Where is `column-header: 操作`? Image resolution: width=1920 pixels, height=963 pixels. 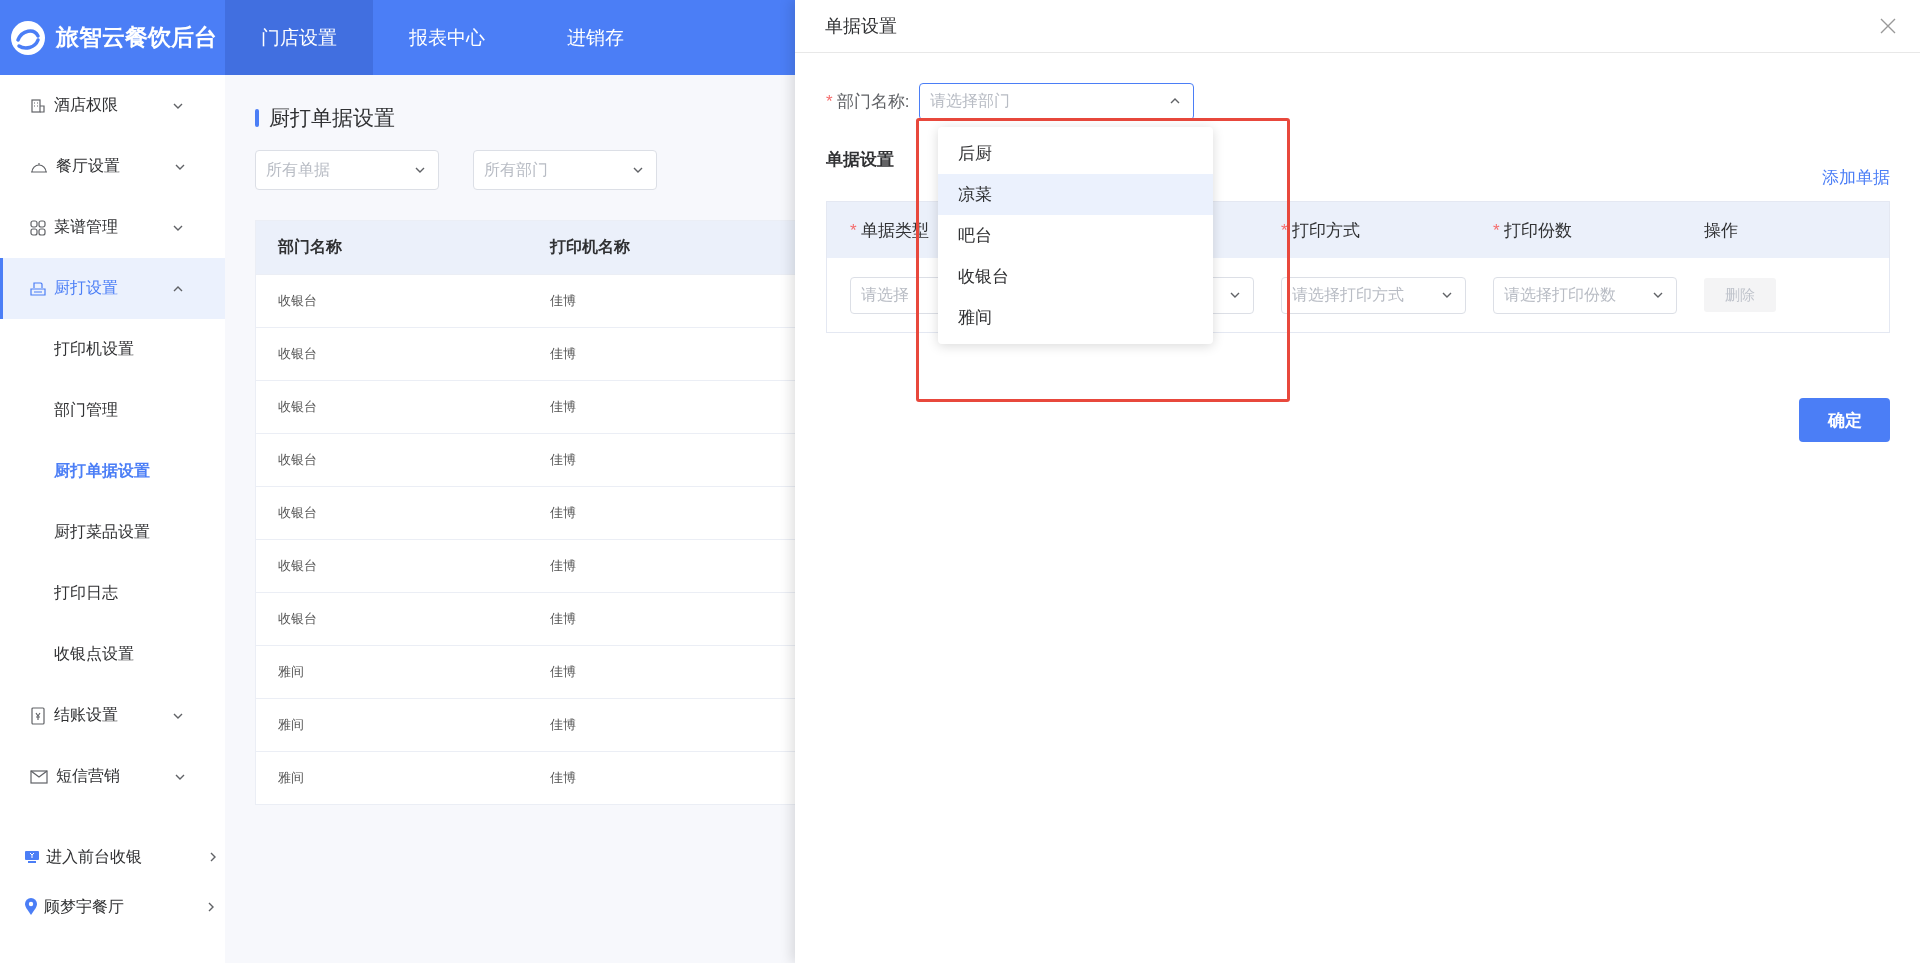 column-header: 操作 is located at coordinates (1721, 230).